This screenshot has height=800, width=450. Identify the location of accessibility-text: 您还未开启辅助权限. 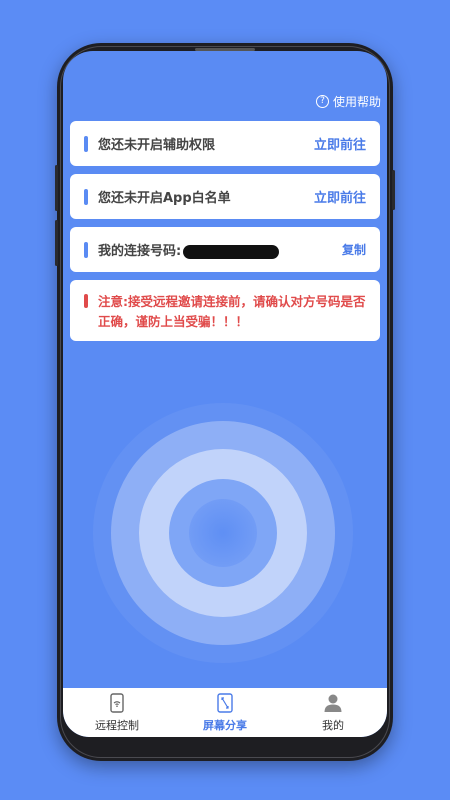
(157, 145).